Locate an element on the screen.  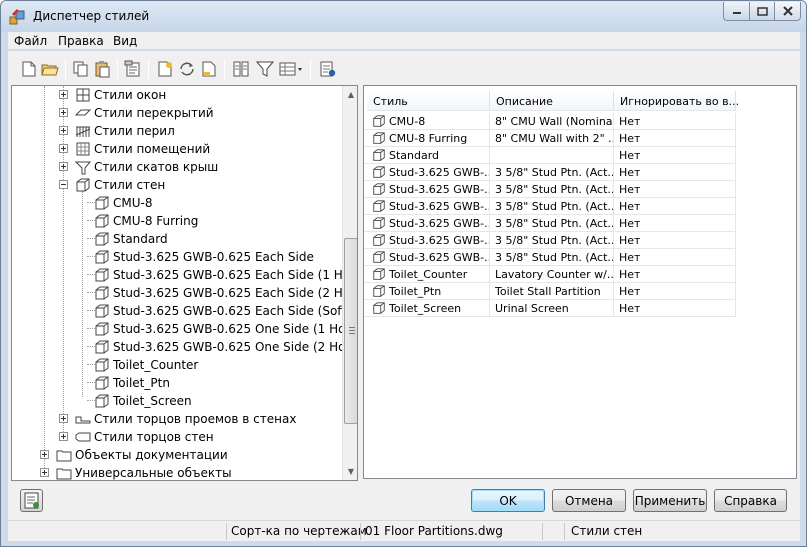
tree-item-wall-endcap-styles: Стили торцов стен is located at coordinates (177, 437).